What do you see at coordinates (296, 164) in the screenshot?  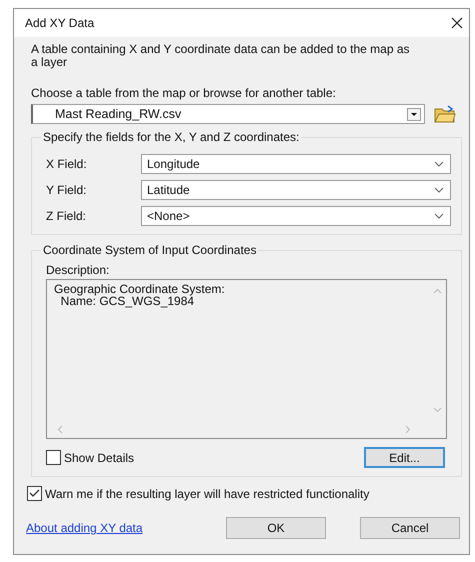 I see `field-dropdown: Longitude` at bounding box center [296, 164].